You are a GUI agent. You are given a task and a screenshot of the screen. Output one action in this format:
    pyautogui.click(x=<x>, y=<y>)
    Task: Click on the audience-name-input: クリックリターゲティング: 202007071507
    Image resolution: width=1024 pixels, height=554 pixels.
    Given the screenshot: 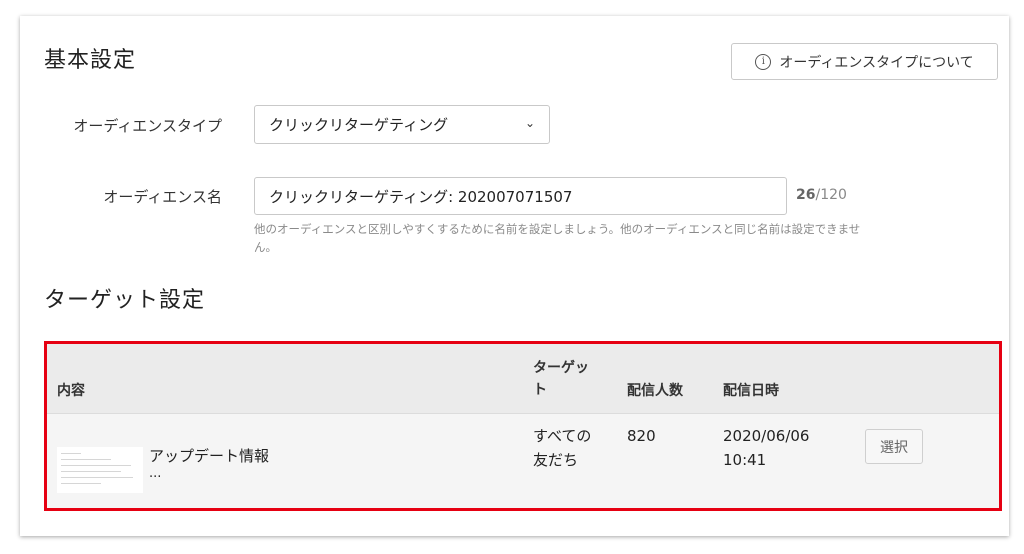 What is the action you would take?
    pyautogui.click(x=520, y=196)
    